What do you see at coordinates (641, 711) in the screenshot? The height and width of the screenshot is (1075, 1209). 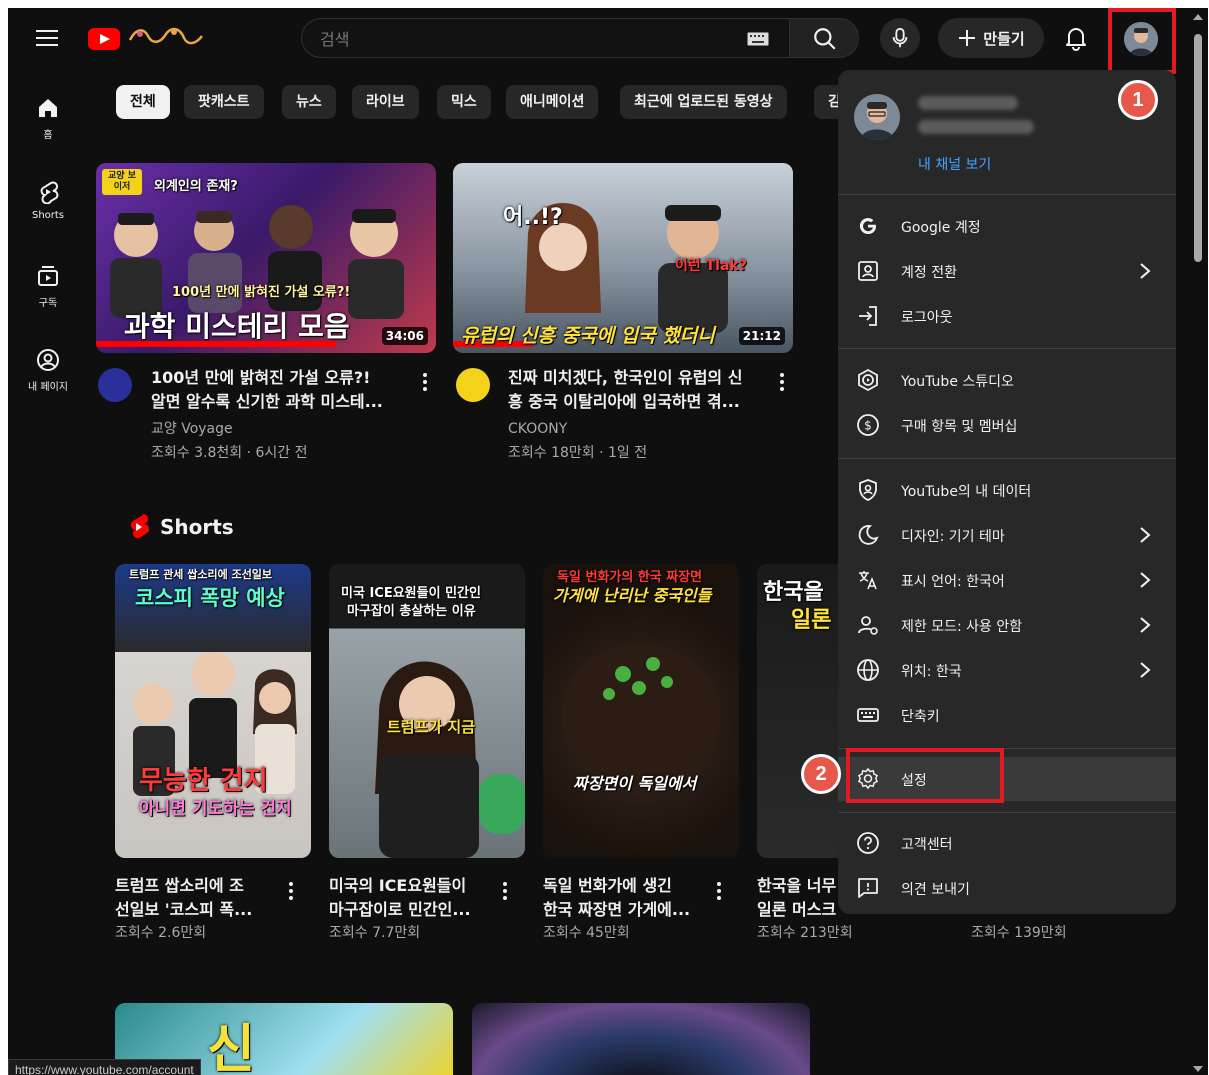 I see `short-thumbnail: 독일 번화가의 한국 짜장면 가게에 난리난 중국인들 짜장면이 독일에서` at bounding box center [641, 711].